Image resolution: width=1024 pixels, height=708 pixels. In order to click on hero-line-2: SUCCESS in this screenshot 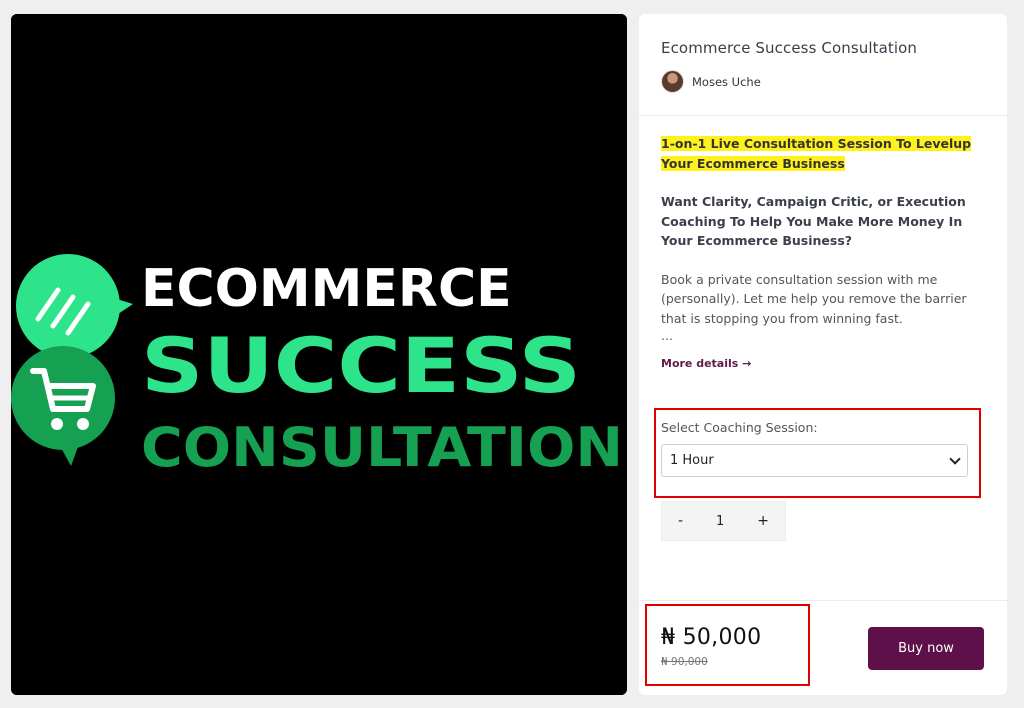, I will do `click(361, 365)`.